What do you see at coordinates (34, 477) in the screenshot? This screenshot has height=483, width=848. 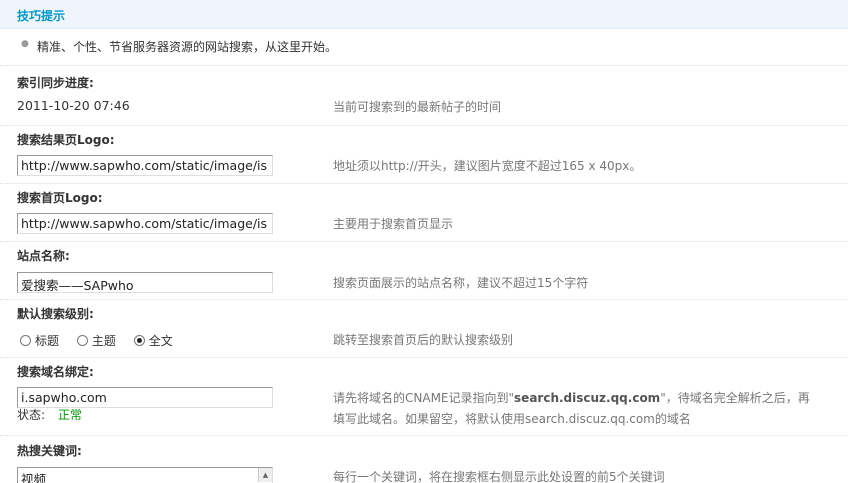 I see `hot-keywords-value: 视频` at bounding box center [34, 477].